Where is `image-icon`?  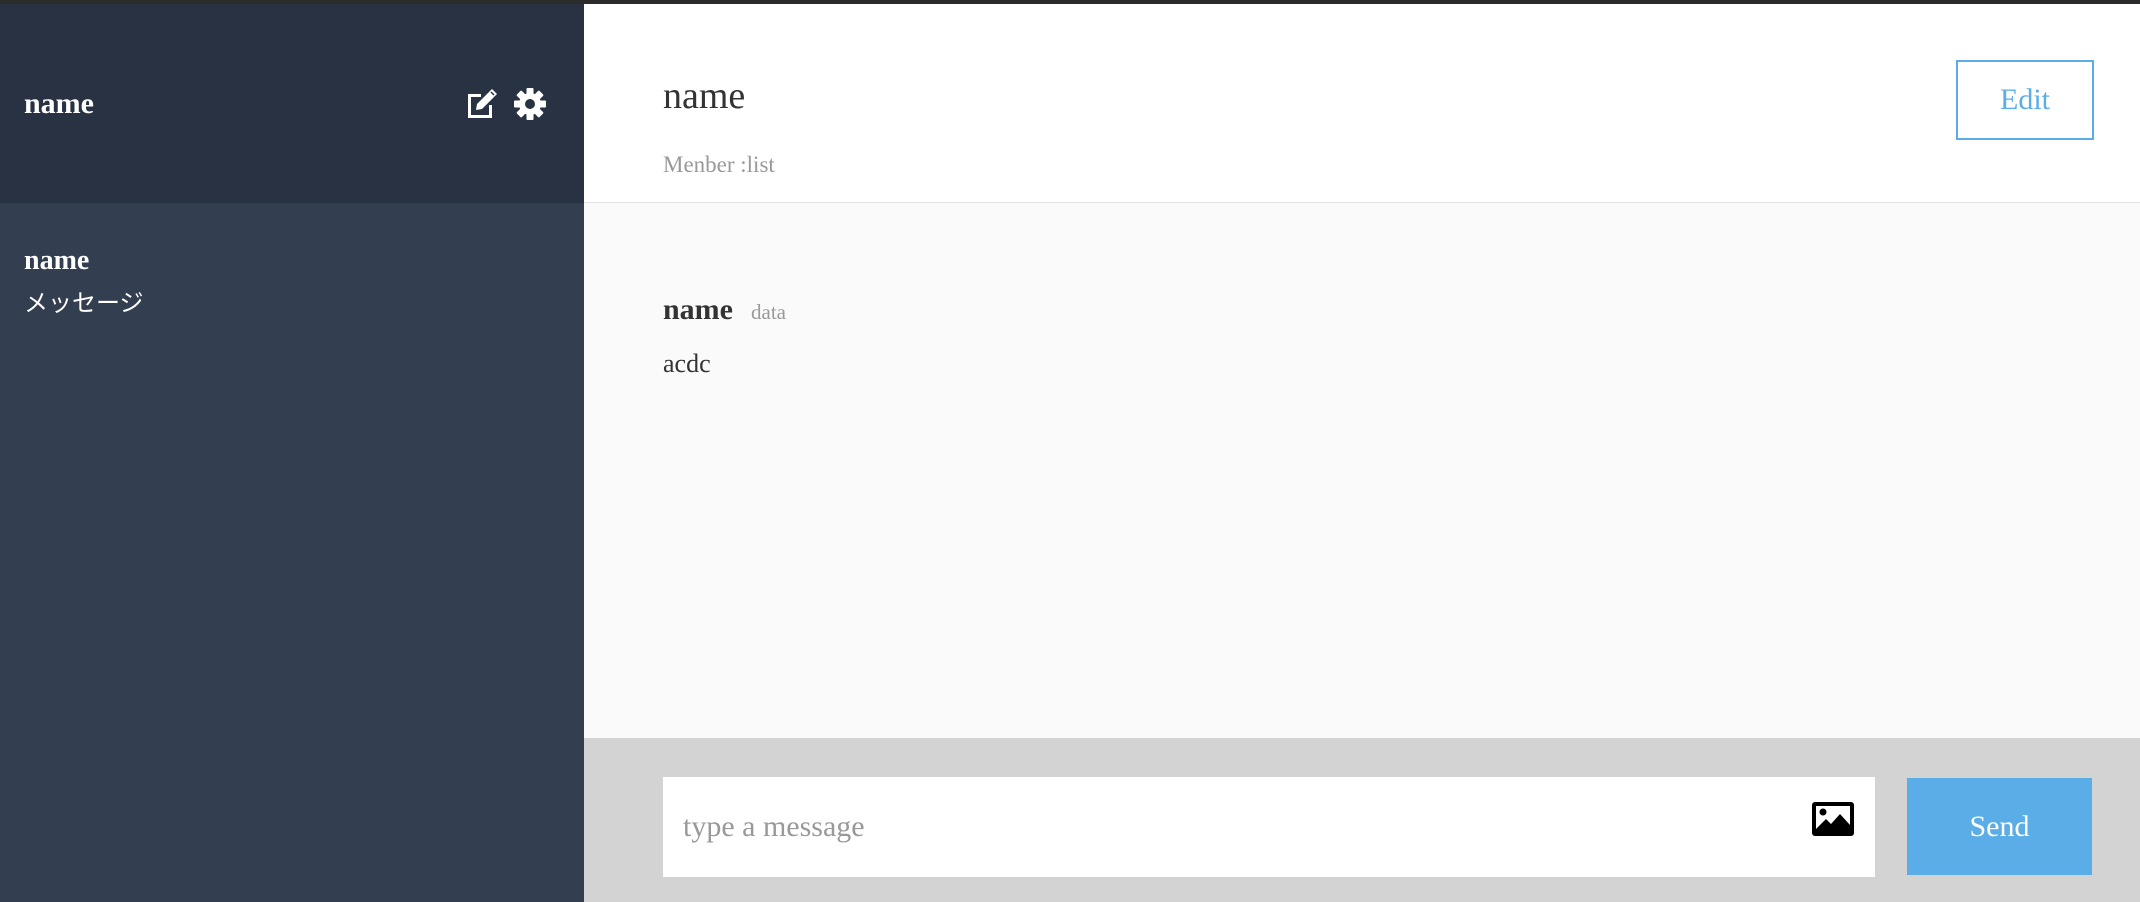
image-icon is located at coordinates (1833, 819).